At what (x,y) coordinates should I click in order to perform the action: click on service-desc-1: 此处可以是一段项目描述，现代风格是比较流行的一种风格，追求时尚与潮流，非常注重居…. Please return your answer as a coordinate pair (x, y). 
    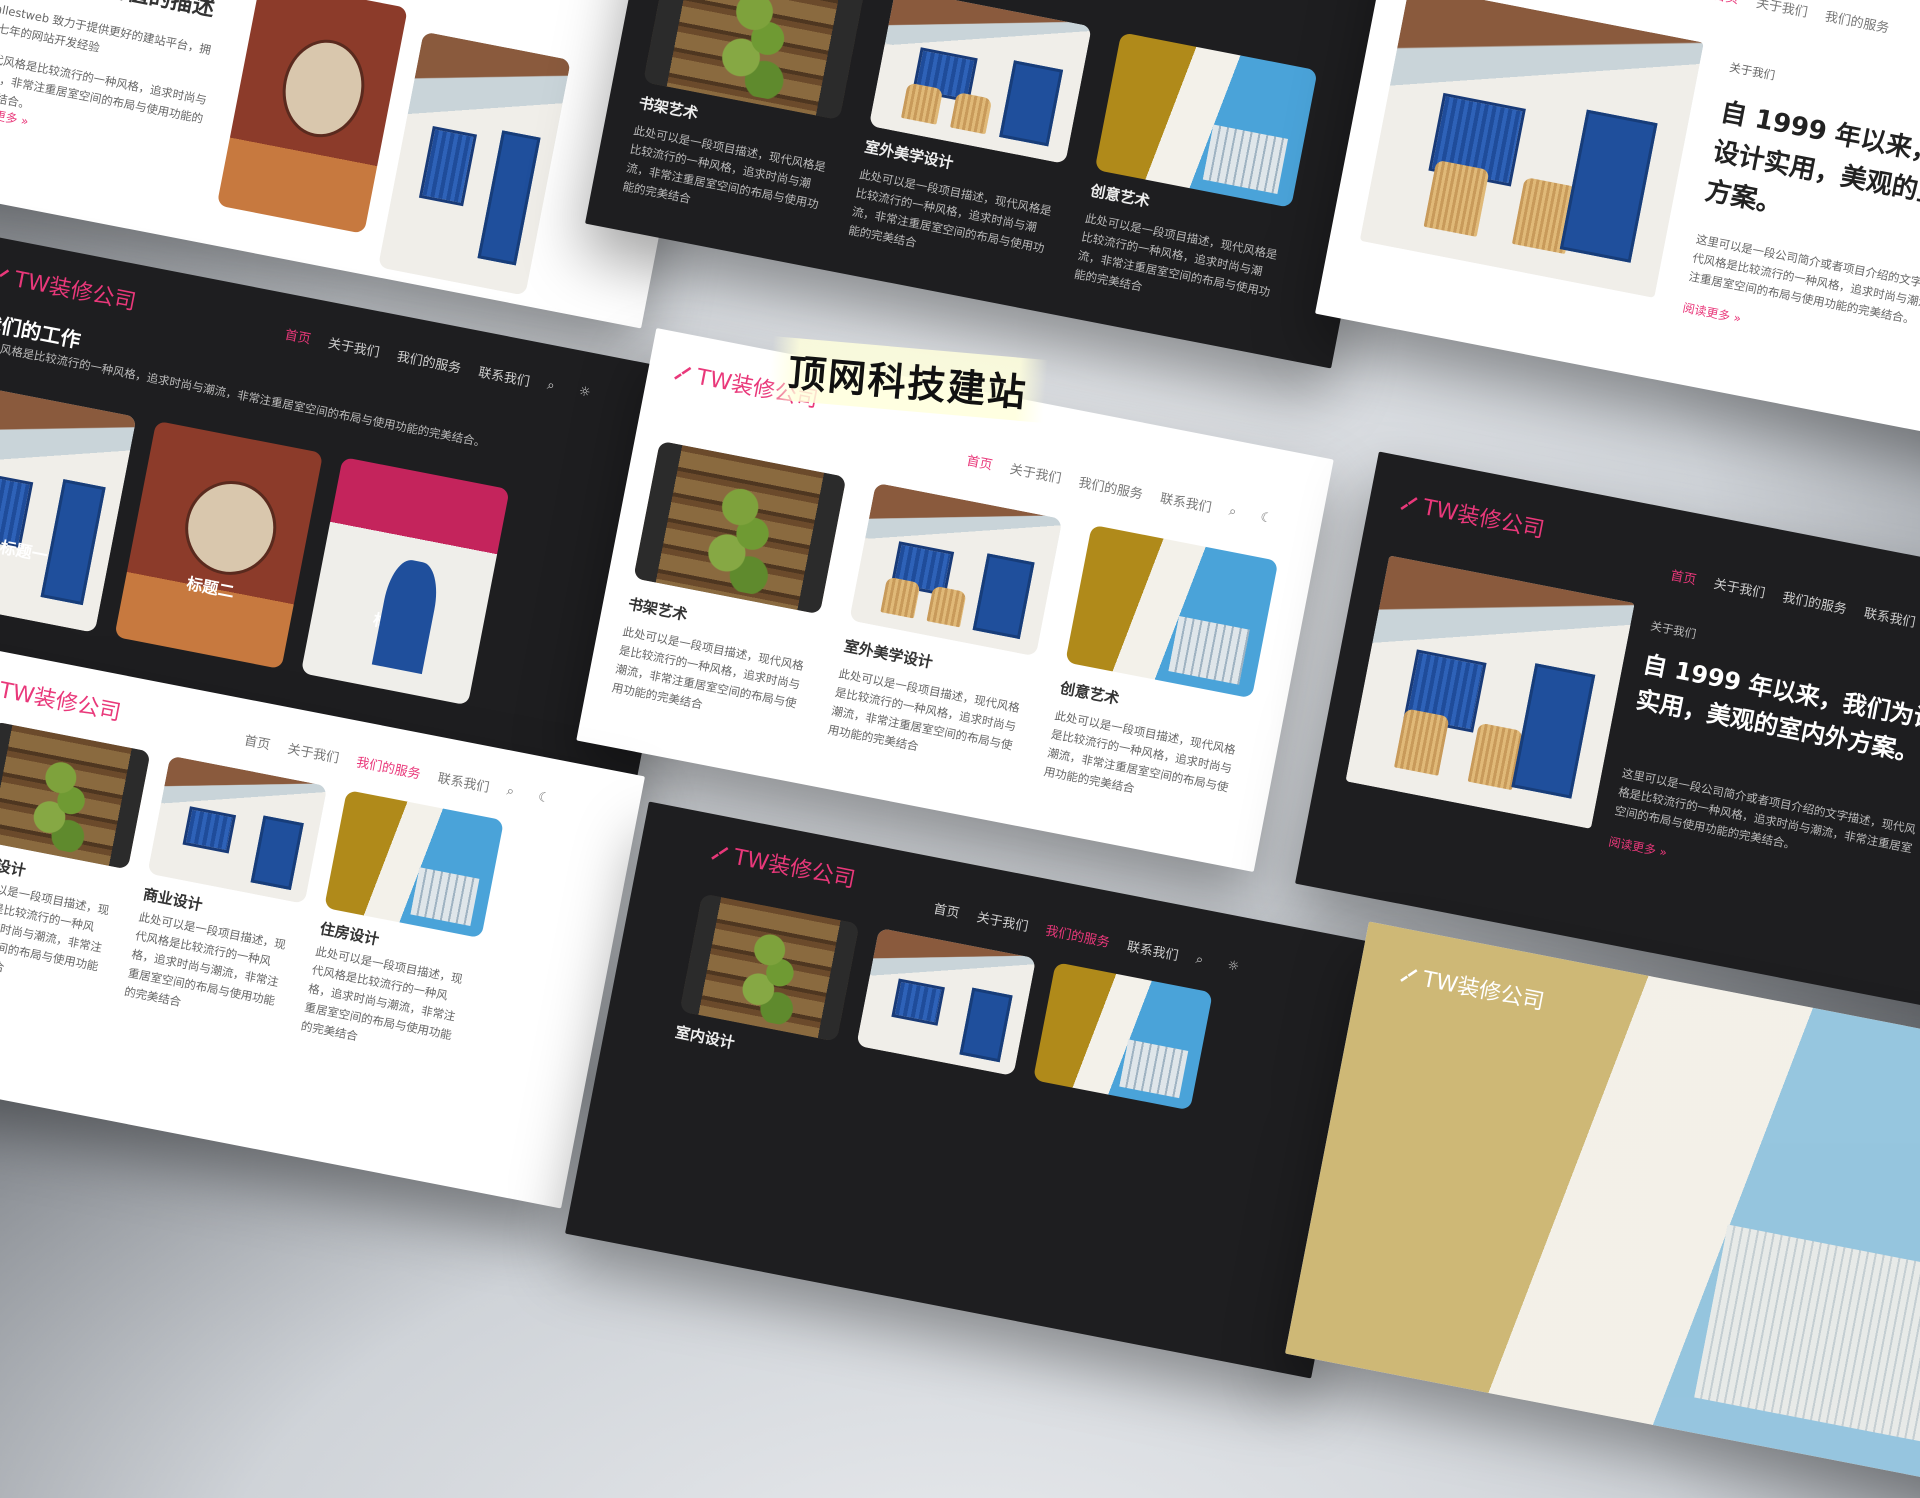
    Looking at the image, I should click on (55, 925).